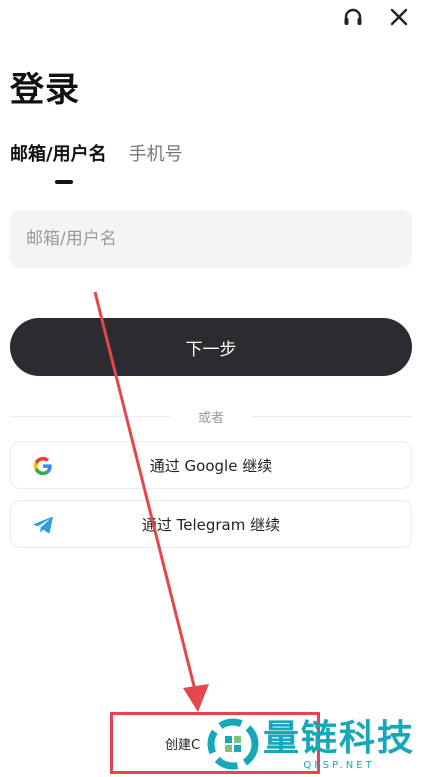 This screenshot has width=423, height=777. I want to click on active-tab-indicator, so click(64, 182).